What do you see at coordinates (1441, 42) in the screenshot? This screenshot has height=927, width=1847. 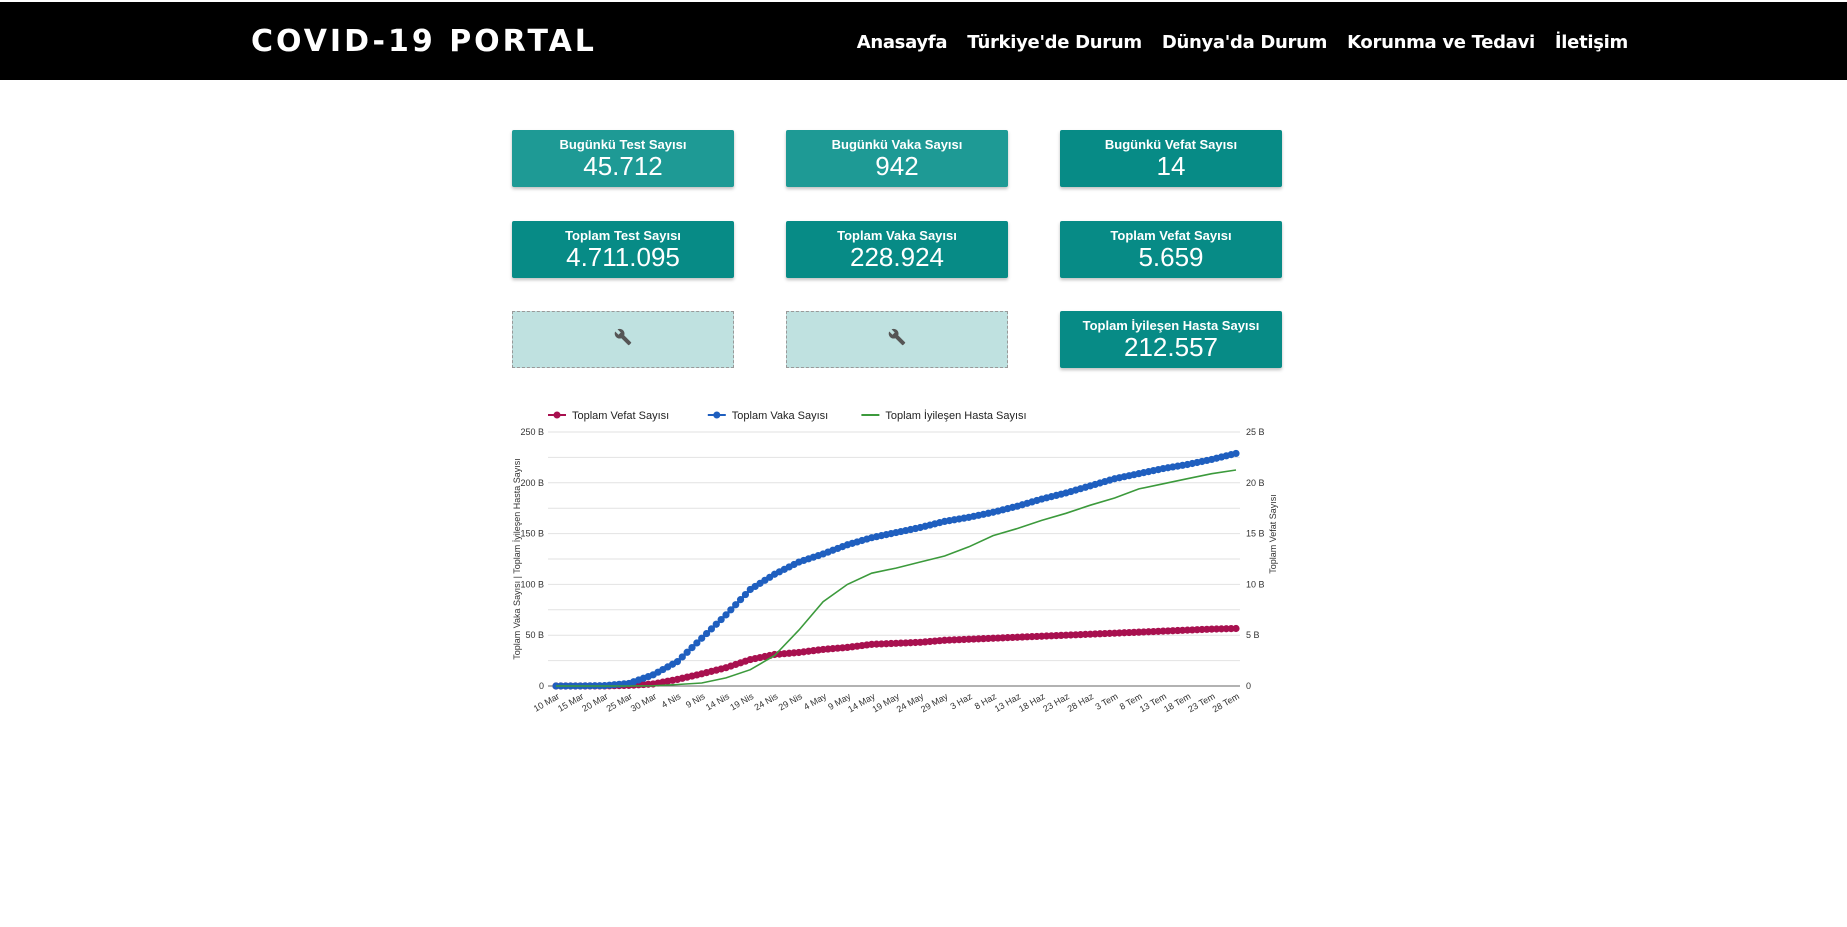 I see `nav-link-protection: Korunma ve Tedavi` at bounding box center [1441, 42].